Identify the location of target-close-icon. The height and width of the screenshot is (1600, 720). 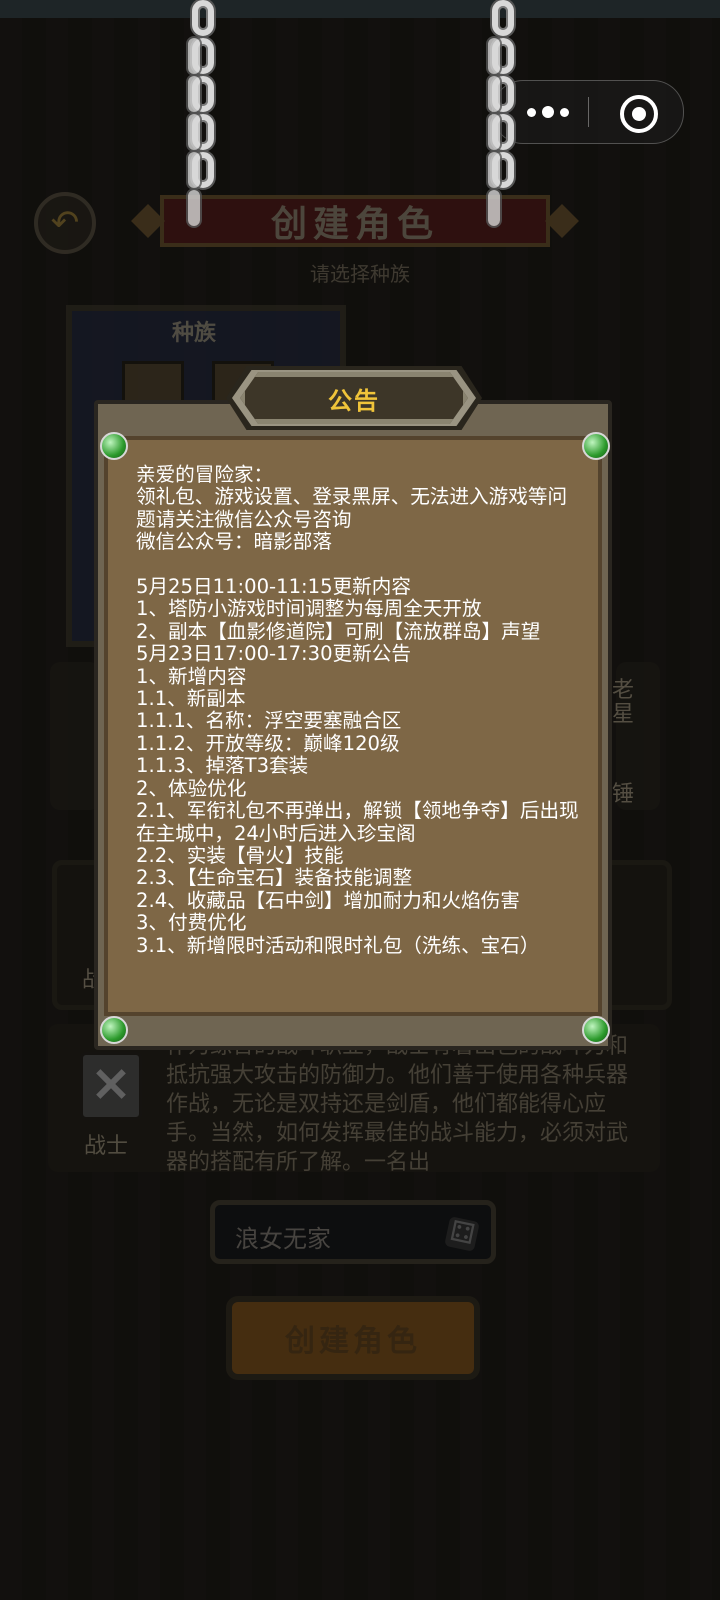
(639, 114).